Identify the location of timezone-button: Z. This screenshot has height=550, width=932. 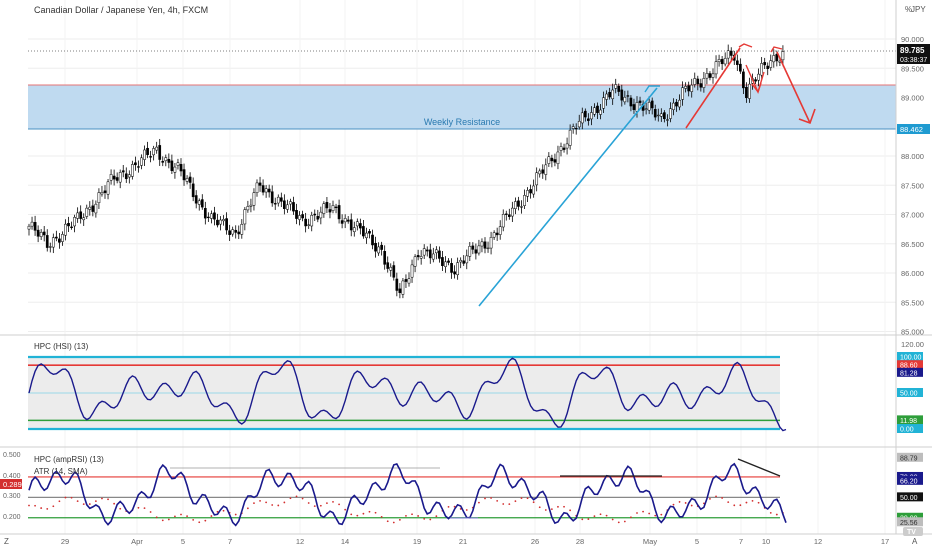
(6, 541).